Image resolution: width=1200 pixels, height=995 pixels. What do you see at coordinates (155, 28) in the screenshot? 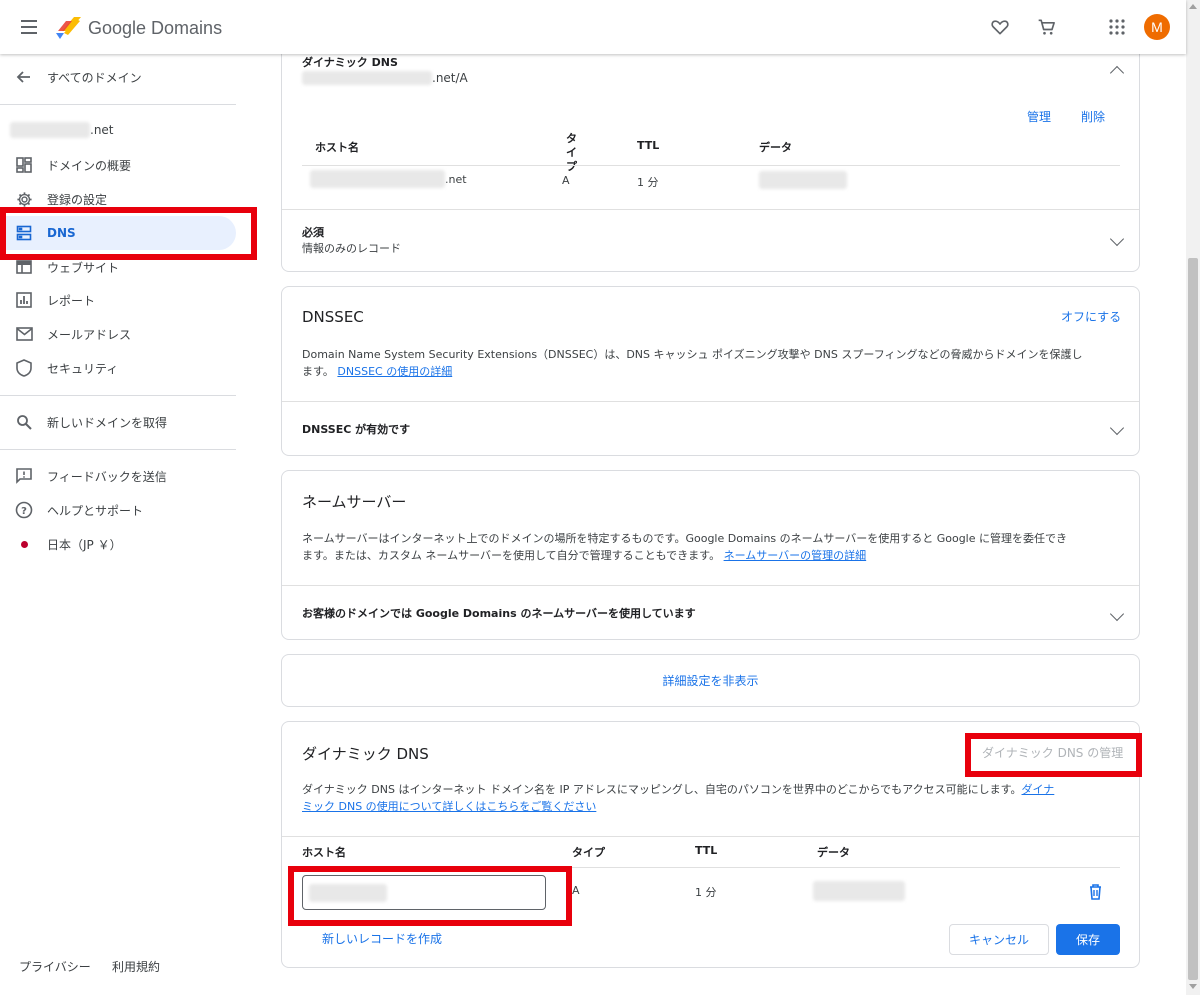
I see `brand-name: Google Domains` at bounding box center [155, 28].